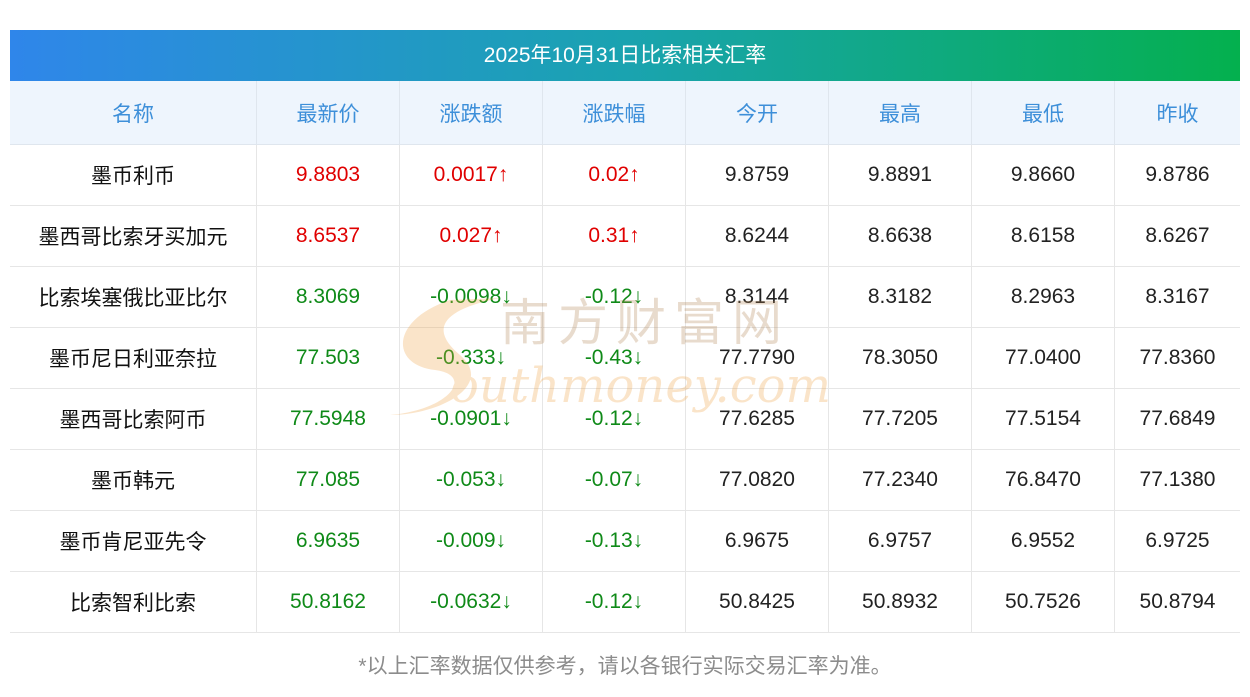 The image size is (1250, 697). I want to click on cell-pct: 0.31↑, so click(614, 236).